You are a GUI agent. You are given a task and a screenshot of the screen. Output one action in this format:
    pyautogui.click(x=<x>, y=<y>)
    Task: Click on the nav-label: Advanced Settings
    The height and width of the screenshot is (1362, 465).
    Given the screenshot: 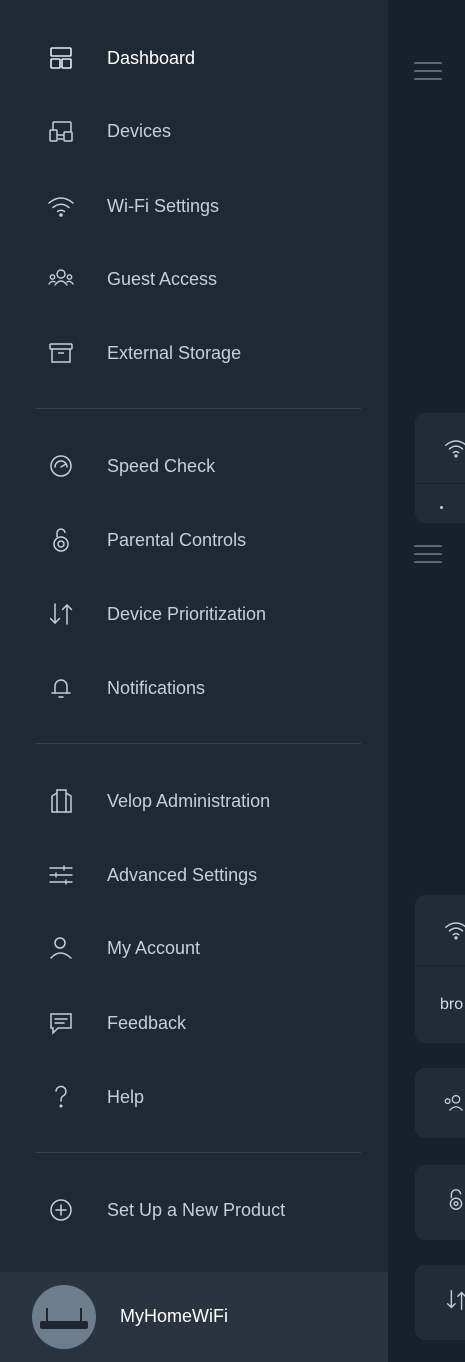 What is the action you would take?
    pyautogui.click(x=182, y=874)
    